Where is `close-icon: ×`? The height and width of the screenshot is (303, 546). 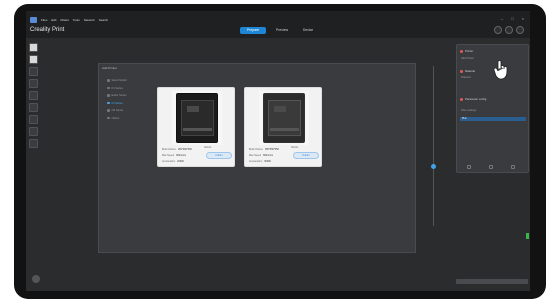 close-icon: × is located at coordinates (523, 18).